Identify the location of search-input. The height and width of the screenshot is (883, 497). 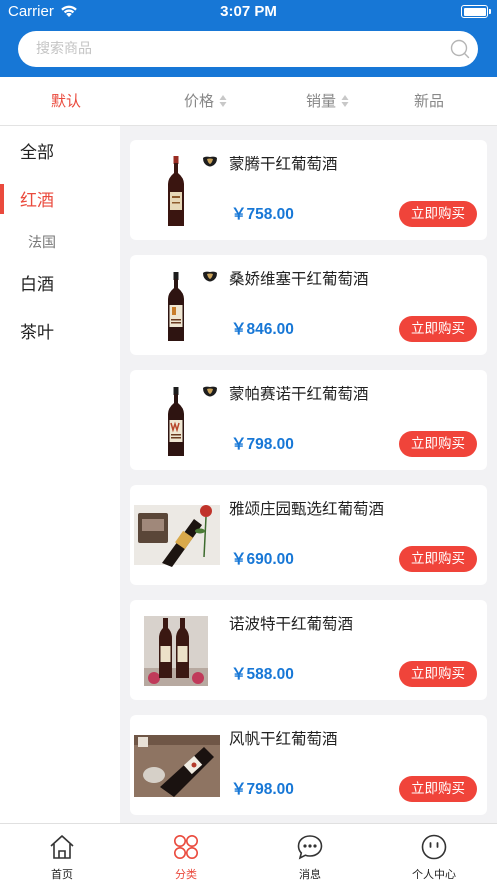
(236, 49).